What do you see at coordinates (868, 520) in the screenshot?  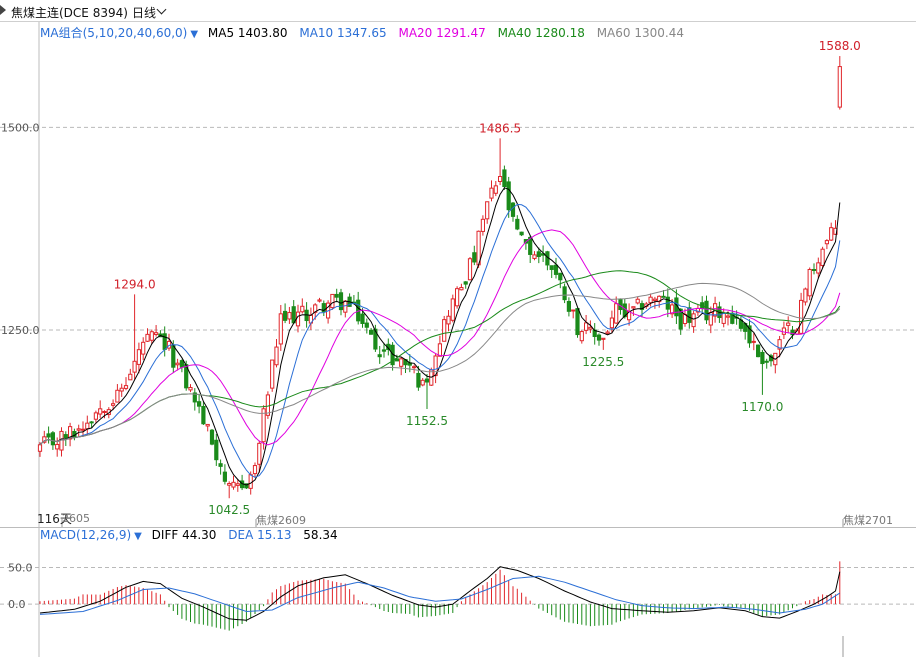 I see `x-label-2701: 焦煤2701` at bounding box center [868, 520].